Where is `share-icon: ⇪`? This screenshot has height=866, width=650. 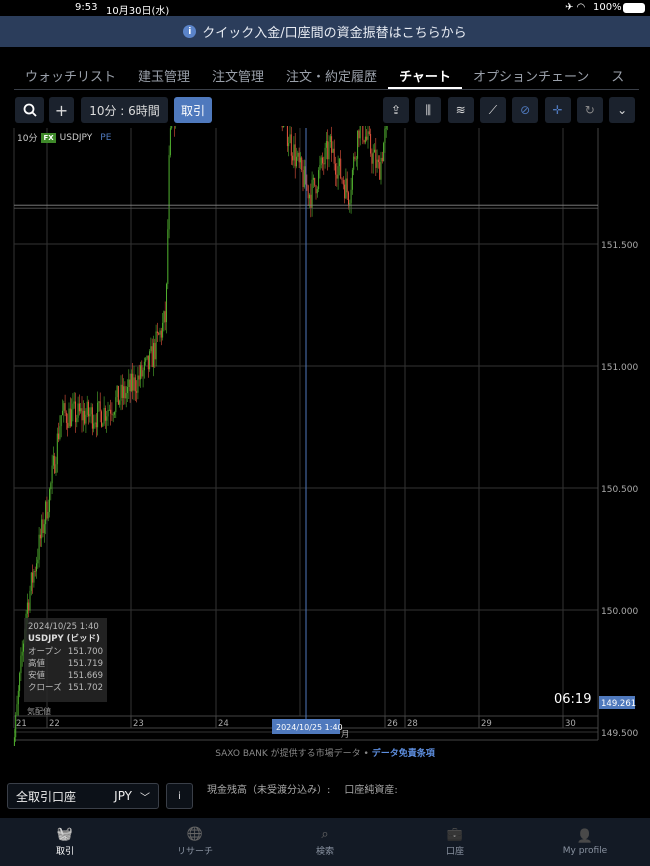
share-icon: ⇪ is located at coordinates (396, 110).